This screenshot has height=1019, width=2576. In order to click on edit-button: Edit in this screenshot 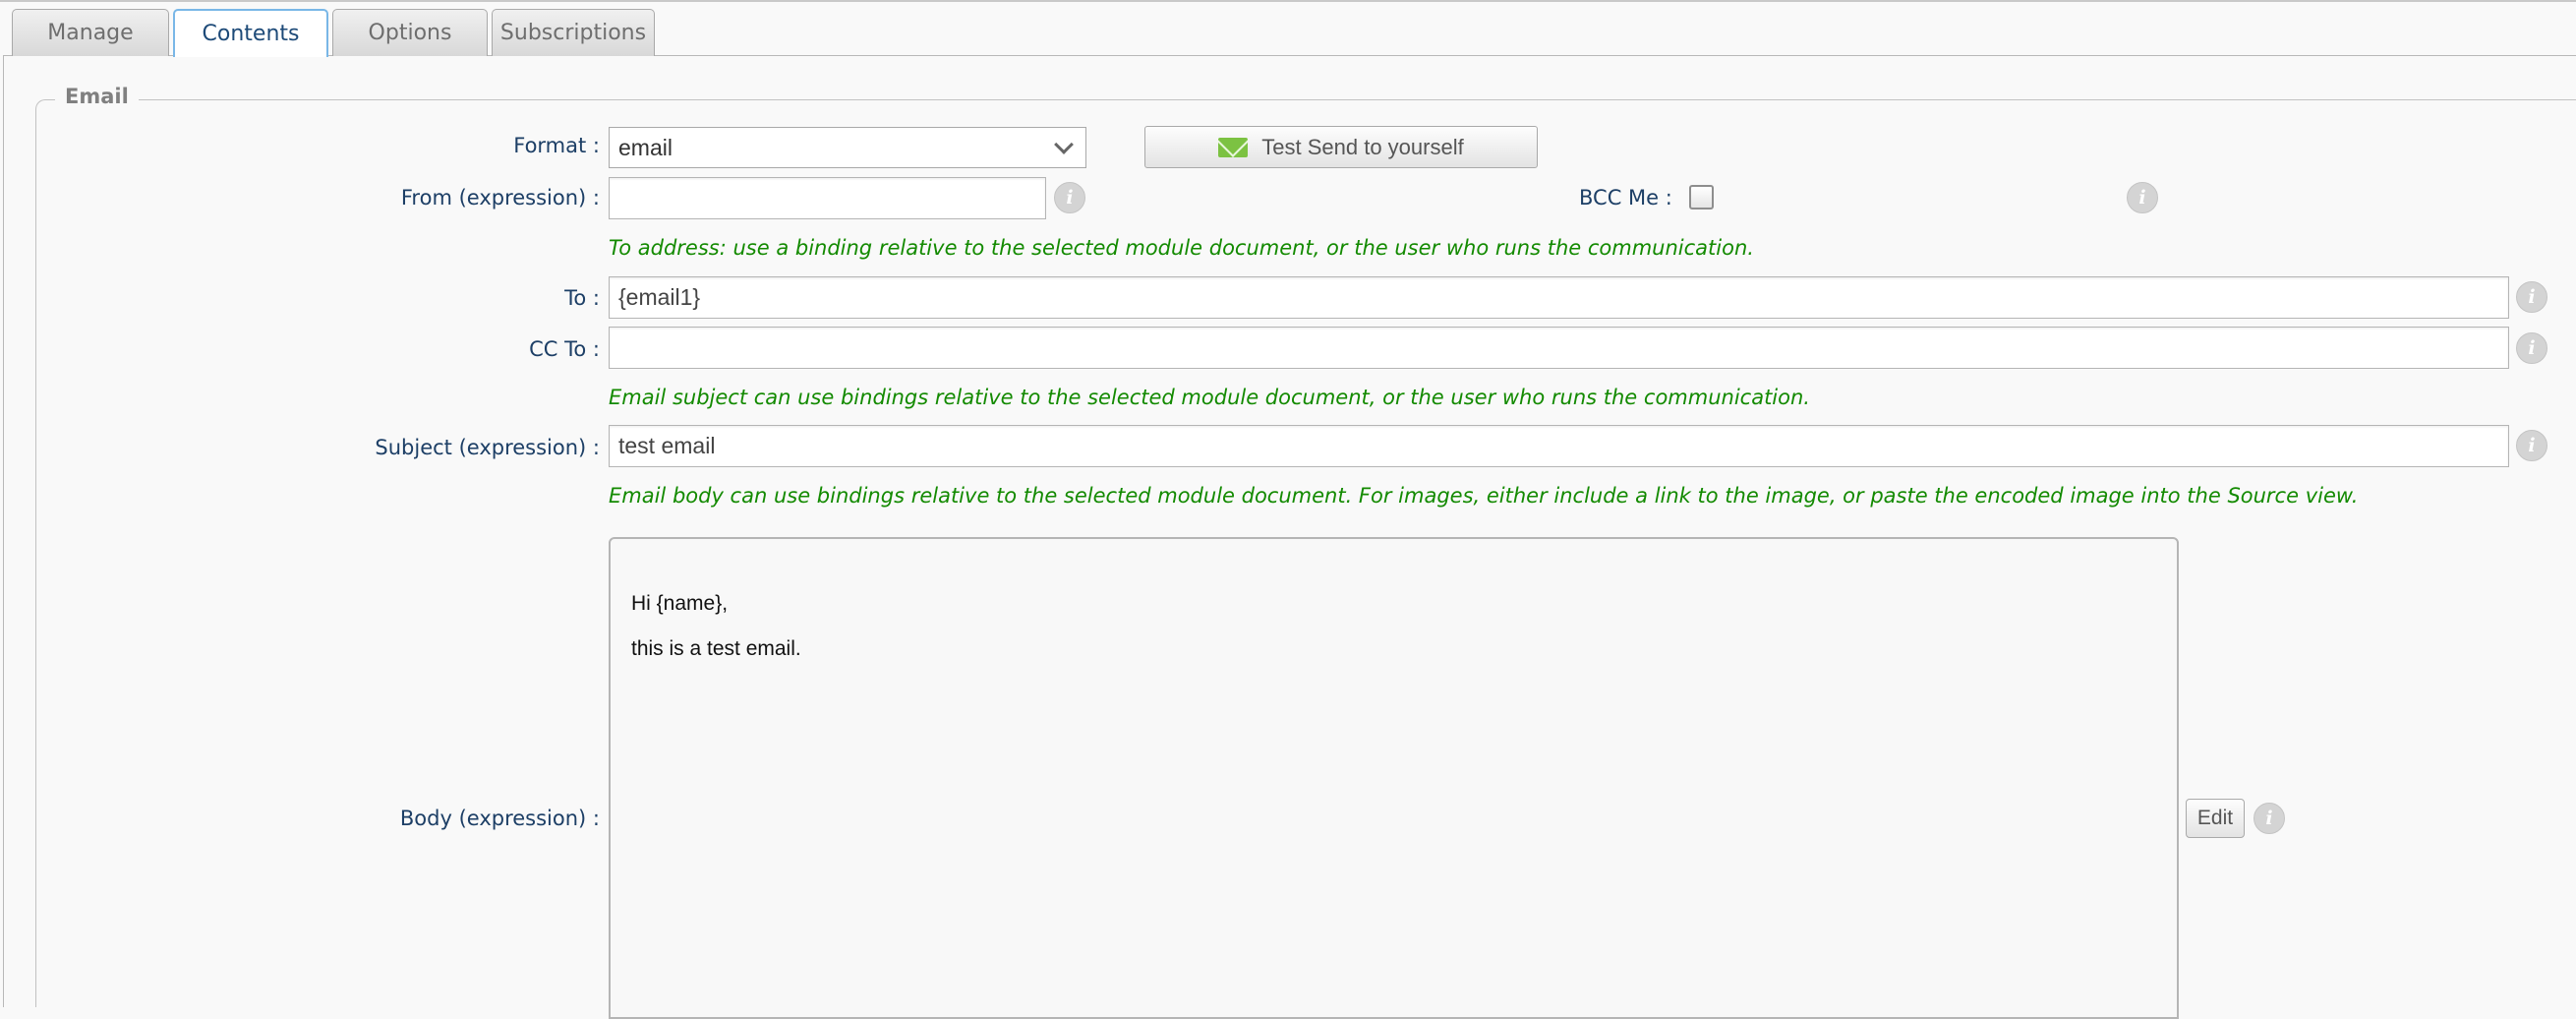, I will do `click(2215, 819)`.